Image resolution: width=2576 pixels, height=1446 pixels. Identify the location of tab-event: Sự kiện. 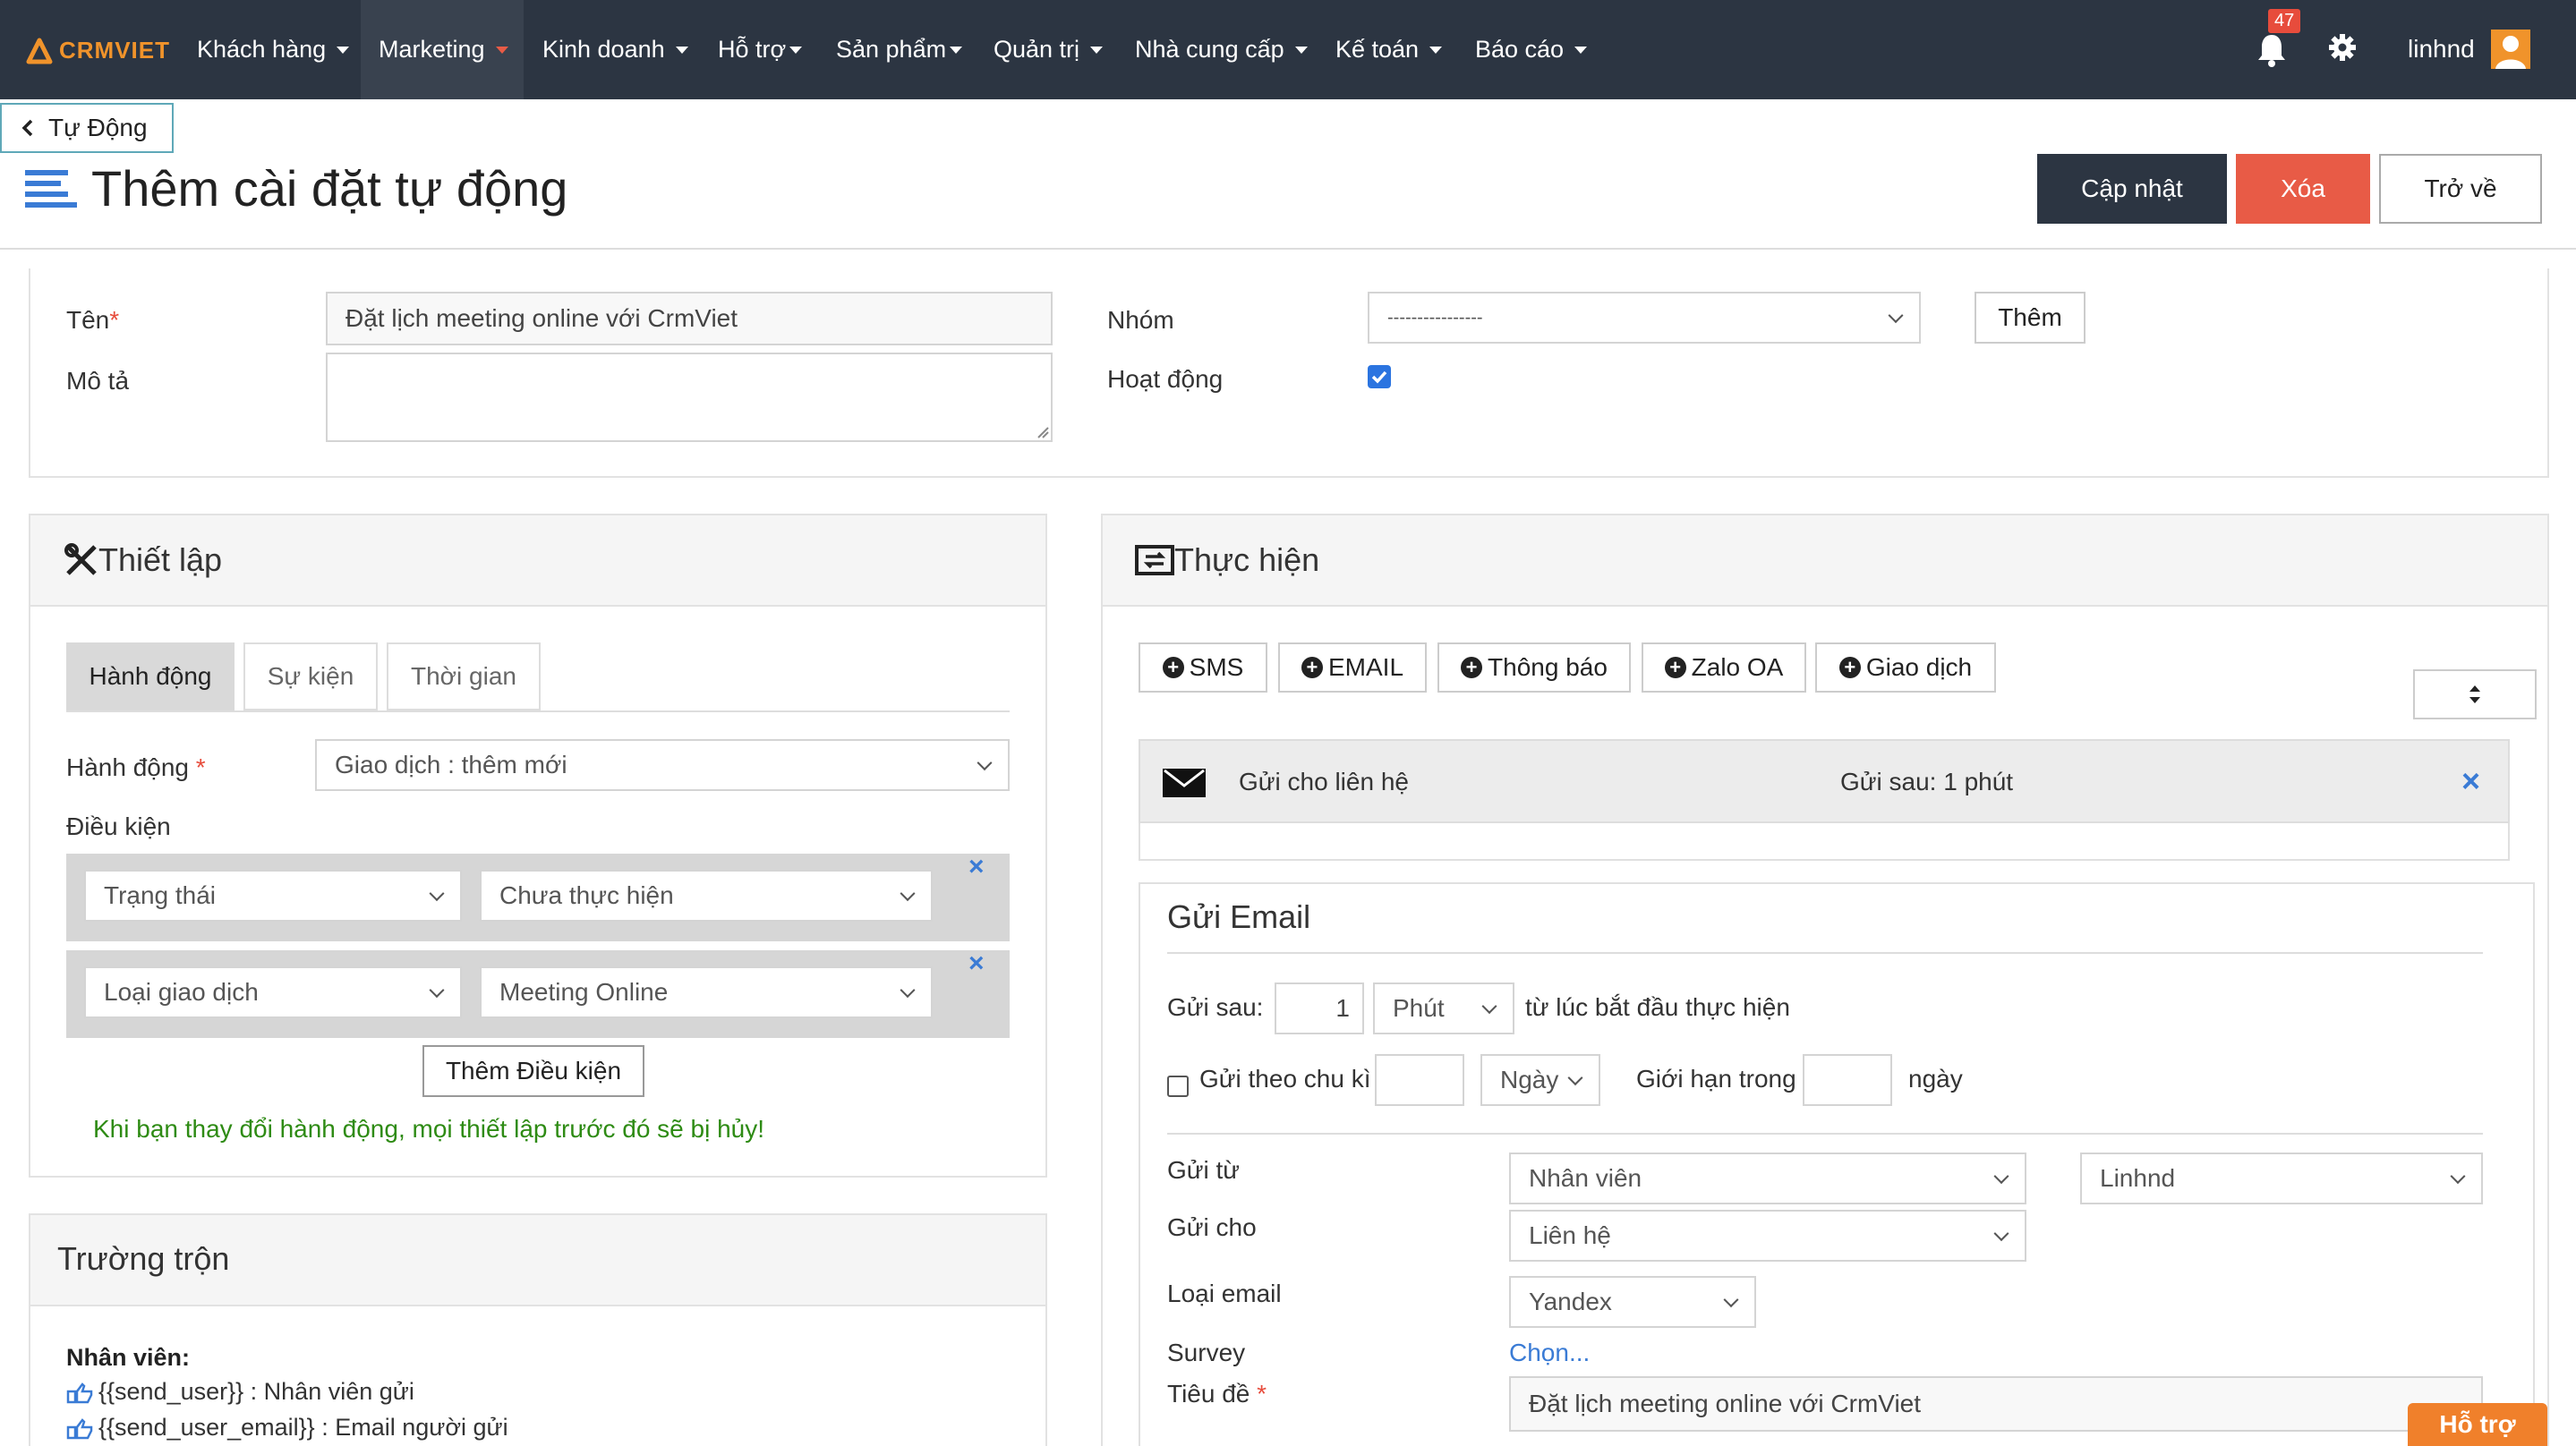
(310, 676).